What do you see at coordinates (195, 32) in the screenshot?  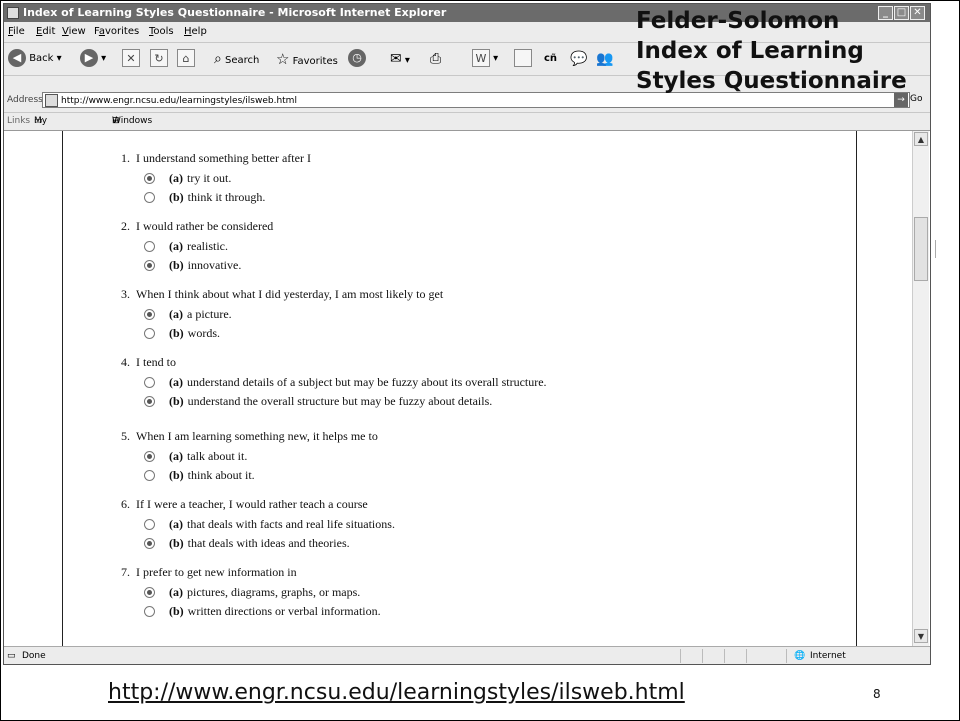 I see `menu-item: Help` at bounding box center [195, 32].